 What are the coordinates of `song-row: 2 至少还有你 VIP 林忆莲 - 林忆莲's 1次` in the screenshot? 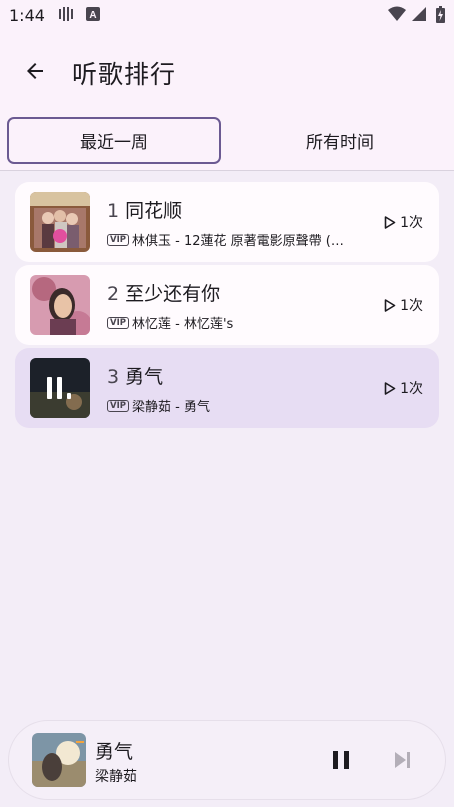 It's located at (227, 305).